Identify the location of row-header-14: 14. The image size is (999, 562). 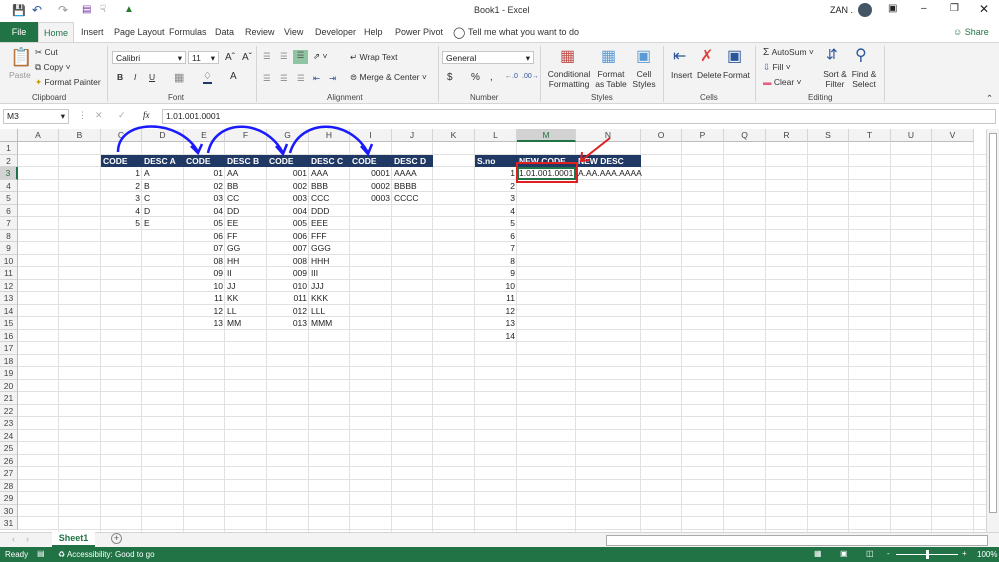
(9, 310).